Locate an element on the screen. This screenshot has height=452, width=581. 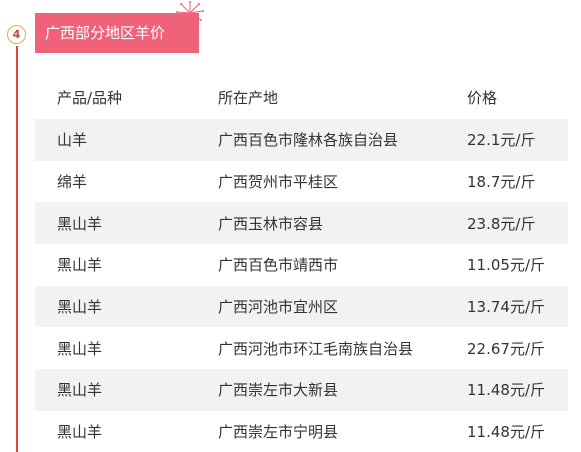
table-row: 黑山羊 广西河池市环江毛南族自治县 22.67元/斤 is located at coordinates (301, 348).